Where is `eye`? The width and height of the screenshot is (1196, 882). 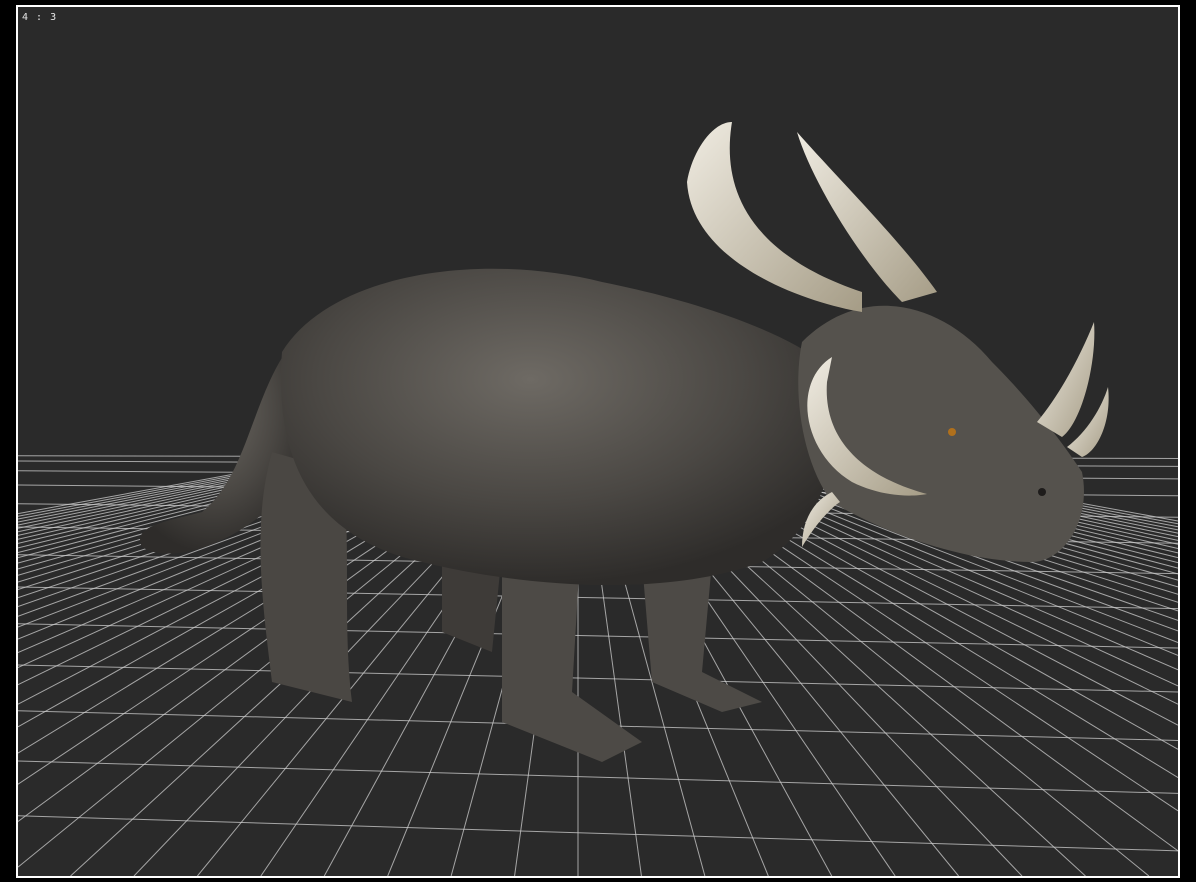 eye is located at coordinates (952, 432).